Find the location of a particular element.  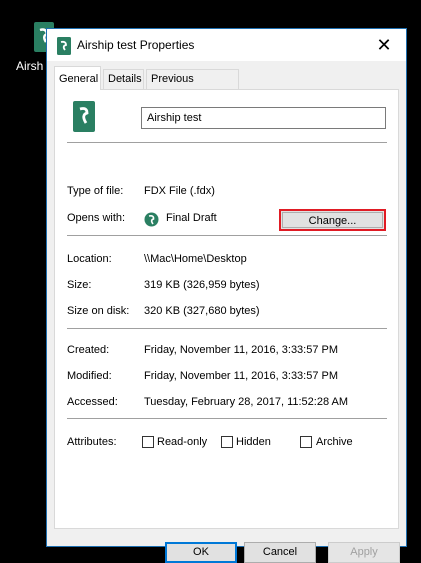

created-label: Created: is located at coordinates (88, 350).